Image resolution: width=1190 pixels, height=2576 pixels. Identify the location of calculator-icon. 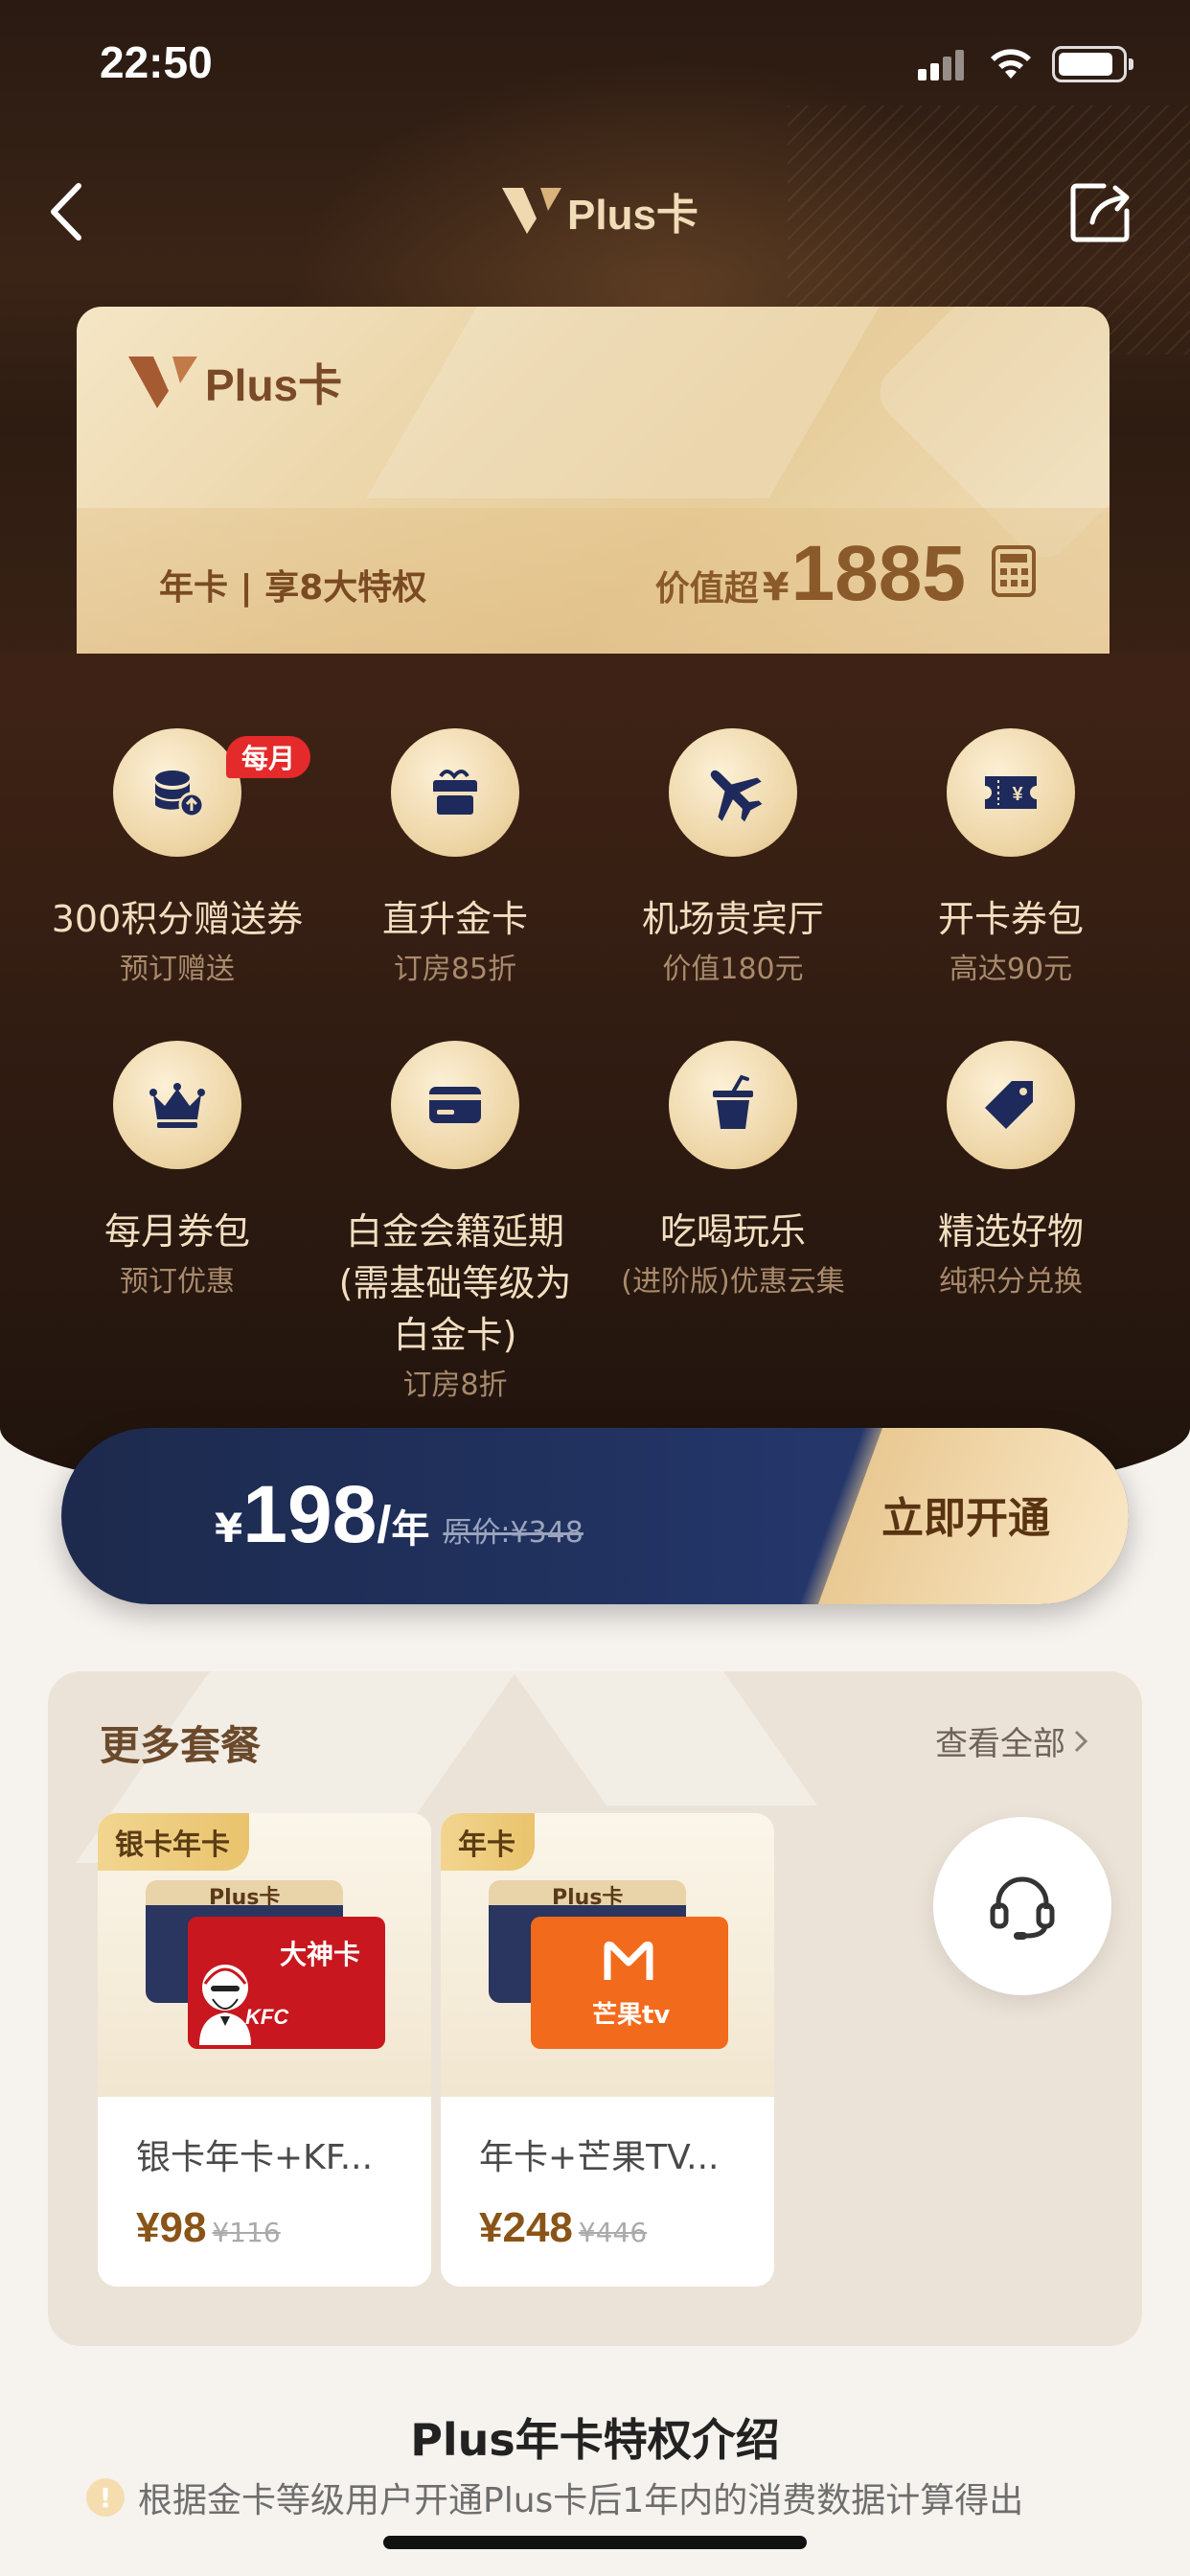
(1014, 571).